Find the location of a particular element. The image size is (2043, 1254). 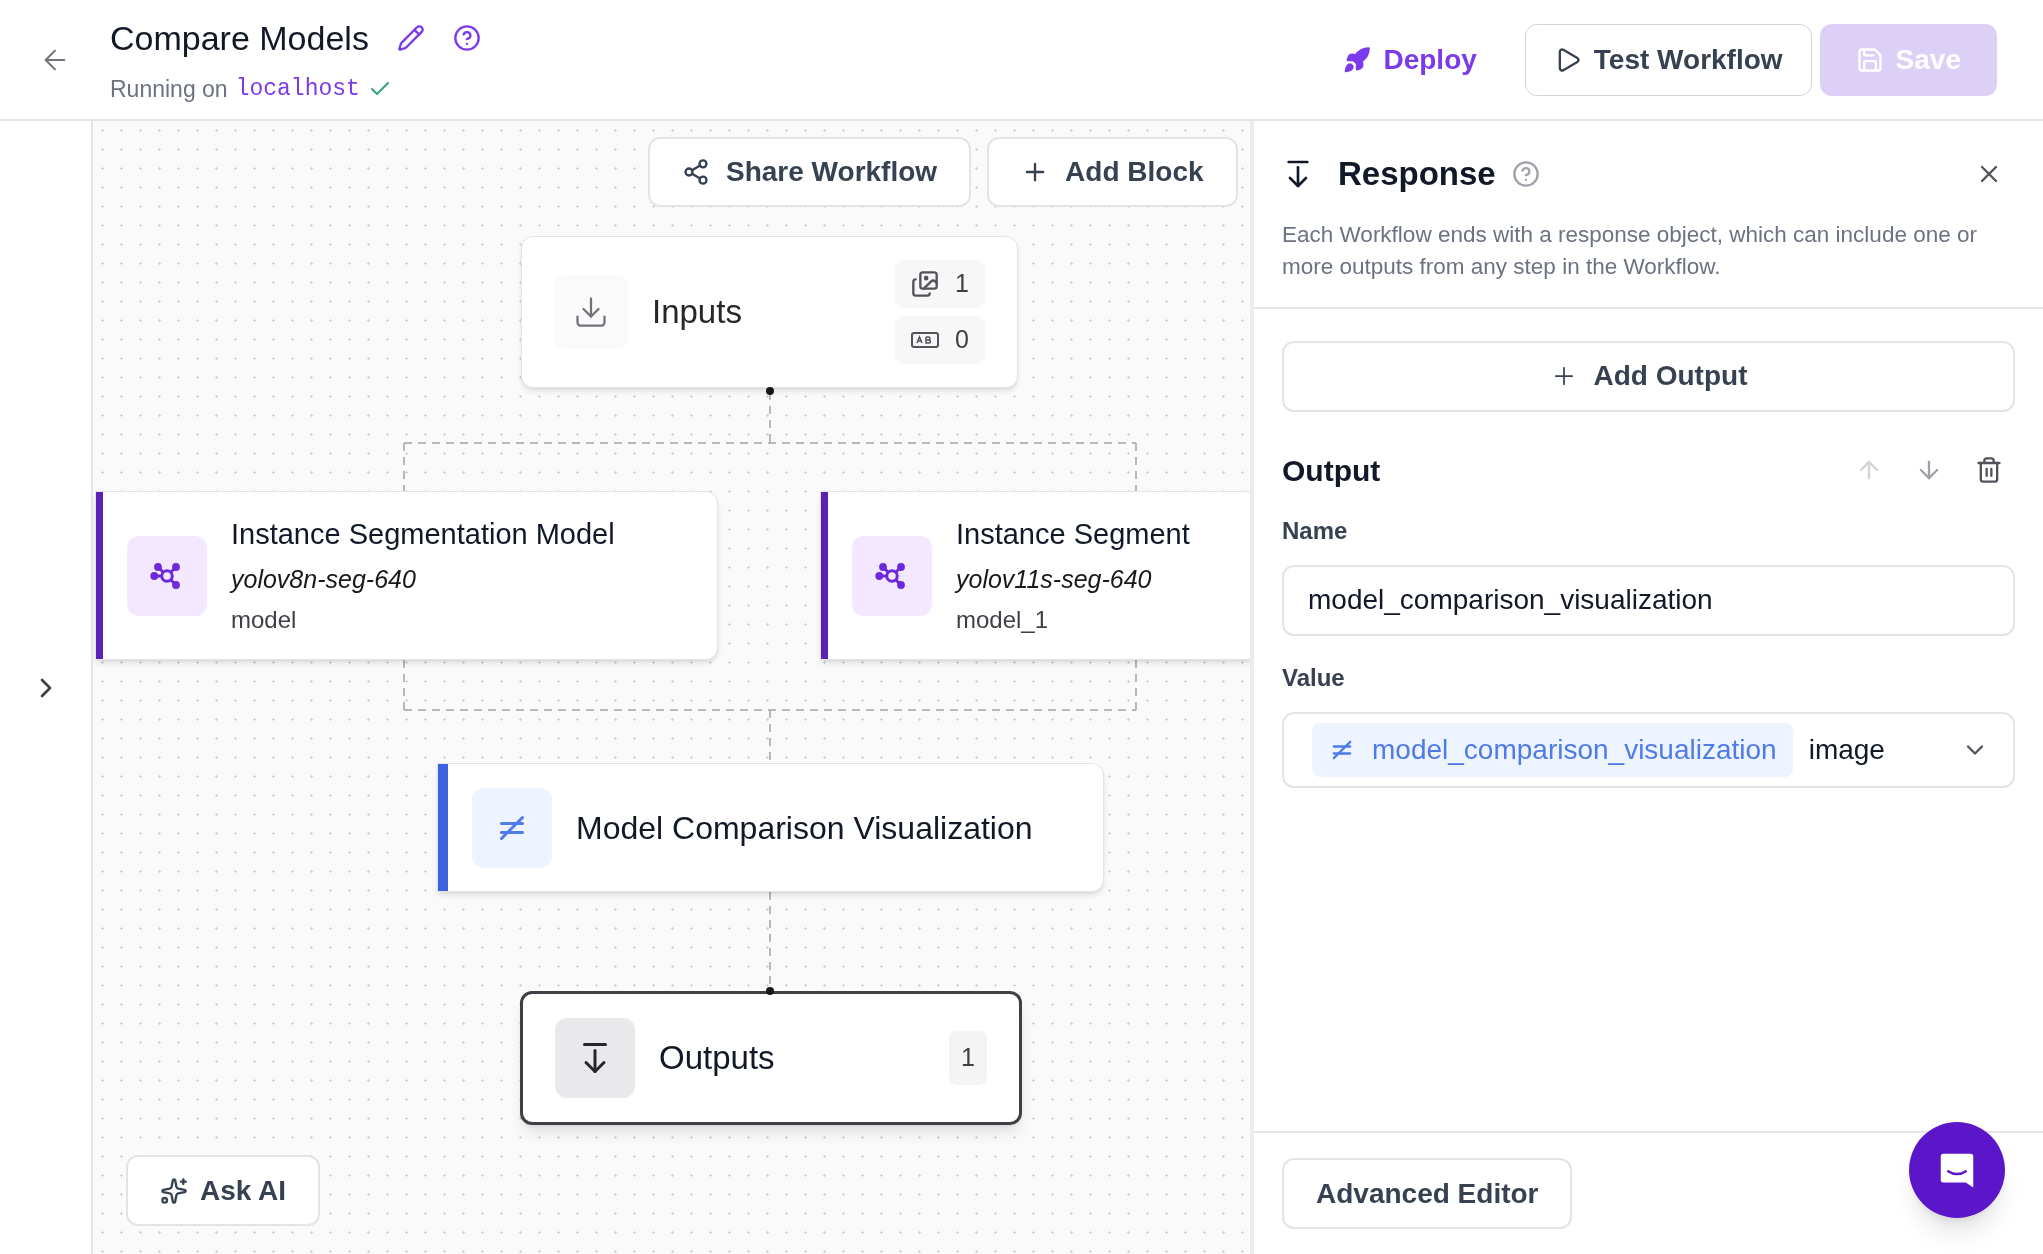

model-node: Instance Segmentation Model yolov8n-seg-640 model is located at coordinates (406, 575).